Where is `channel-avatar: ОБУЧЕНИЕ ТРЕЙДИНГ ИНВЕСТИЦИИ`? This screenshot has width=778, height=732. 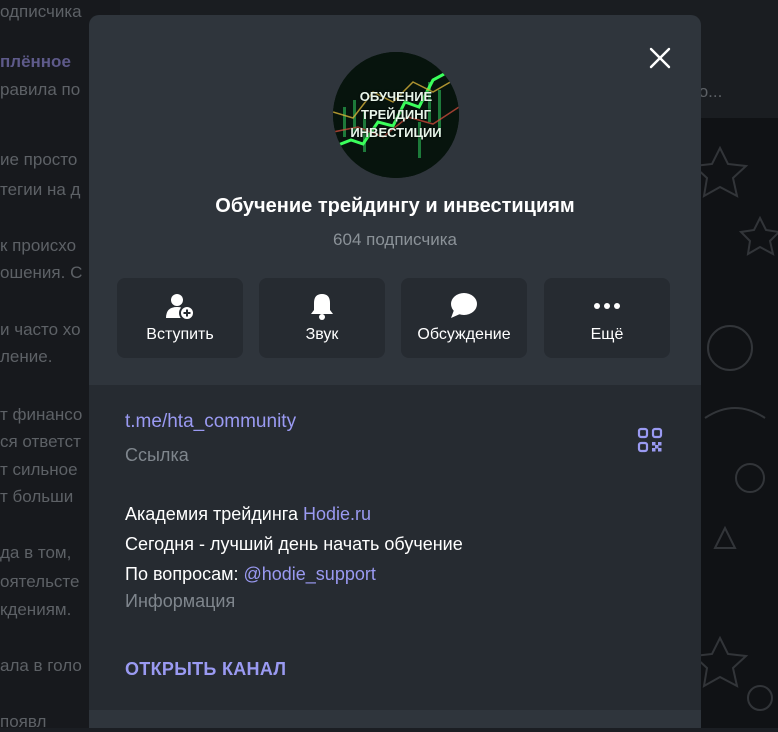
channel-avatar: ОБУЧЕНИЕ ТРЕЙДИНГ ИНВЕСТИЦИИ is located at coordinates (396, 115).